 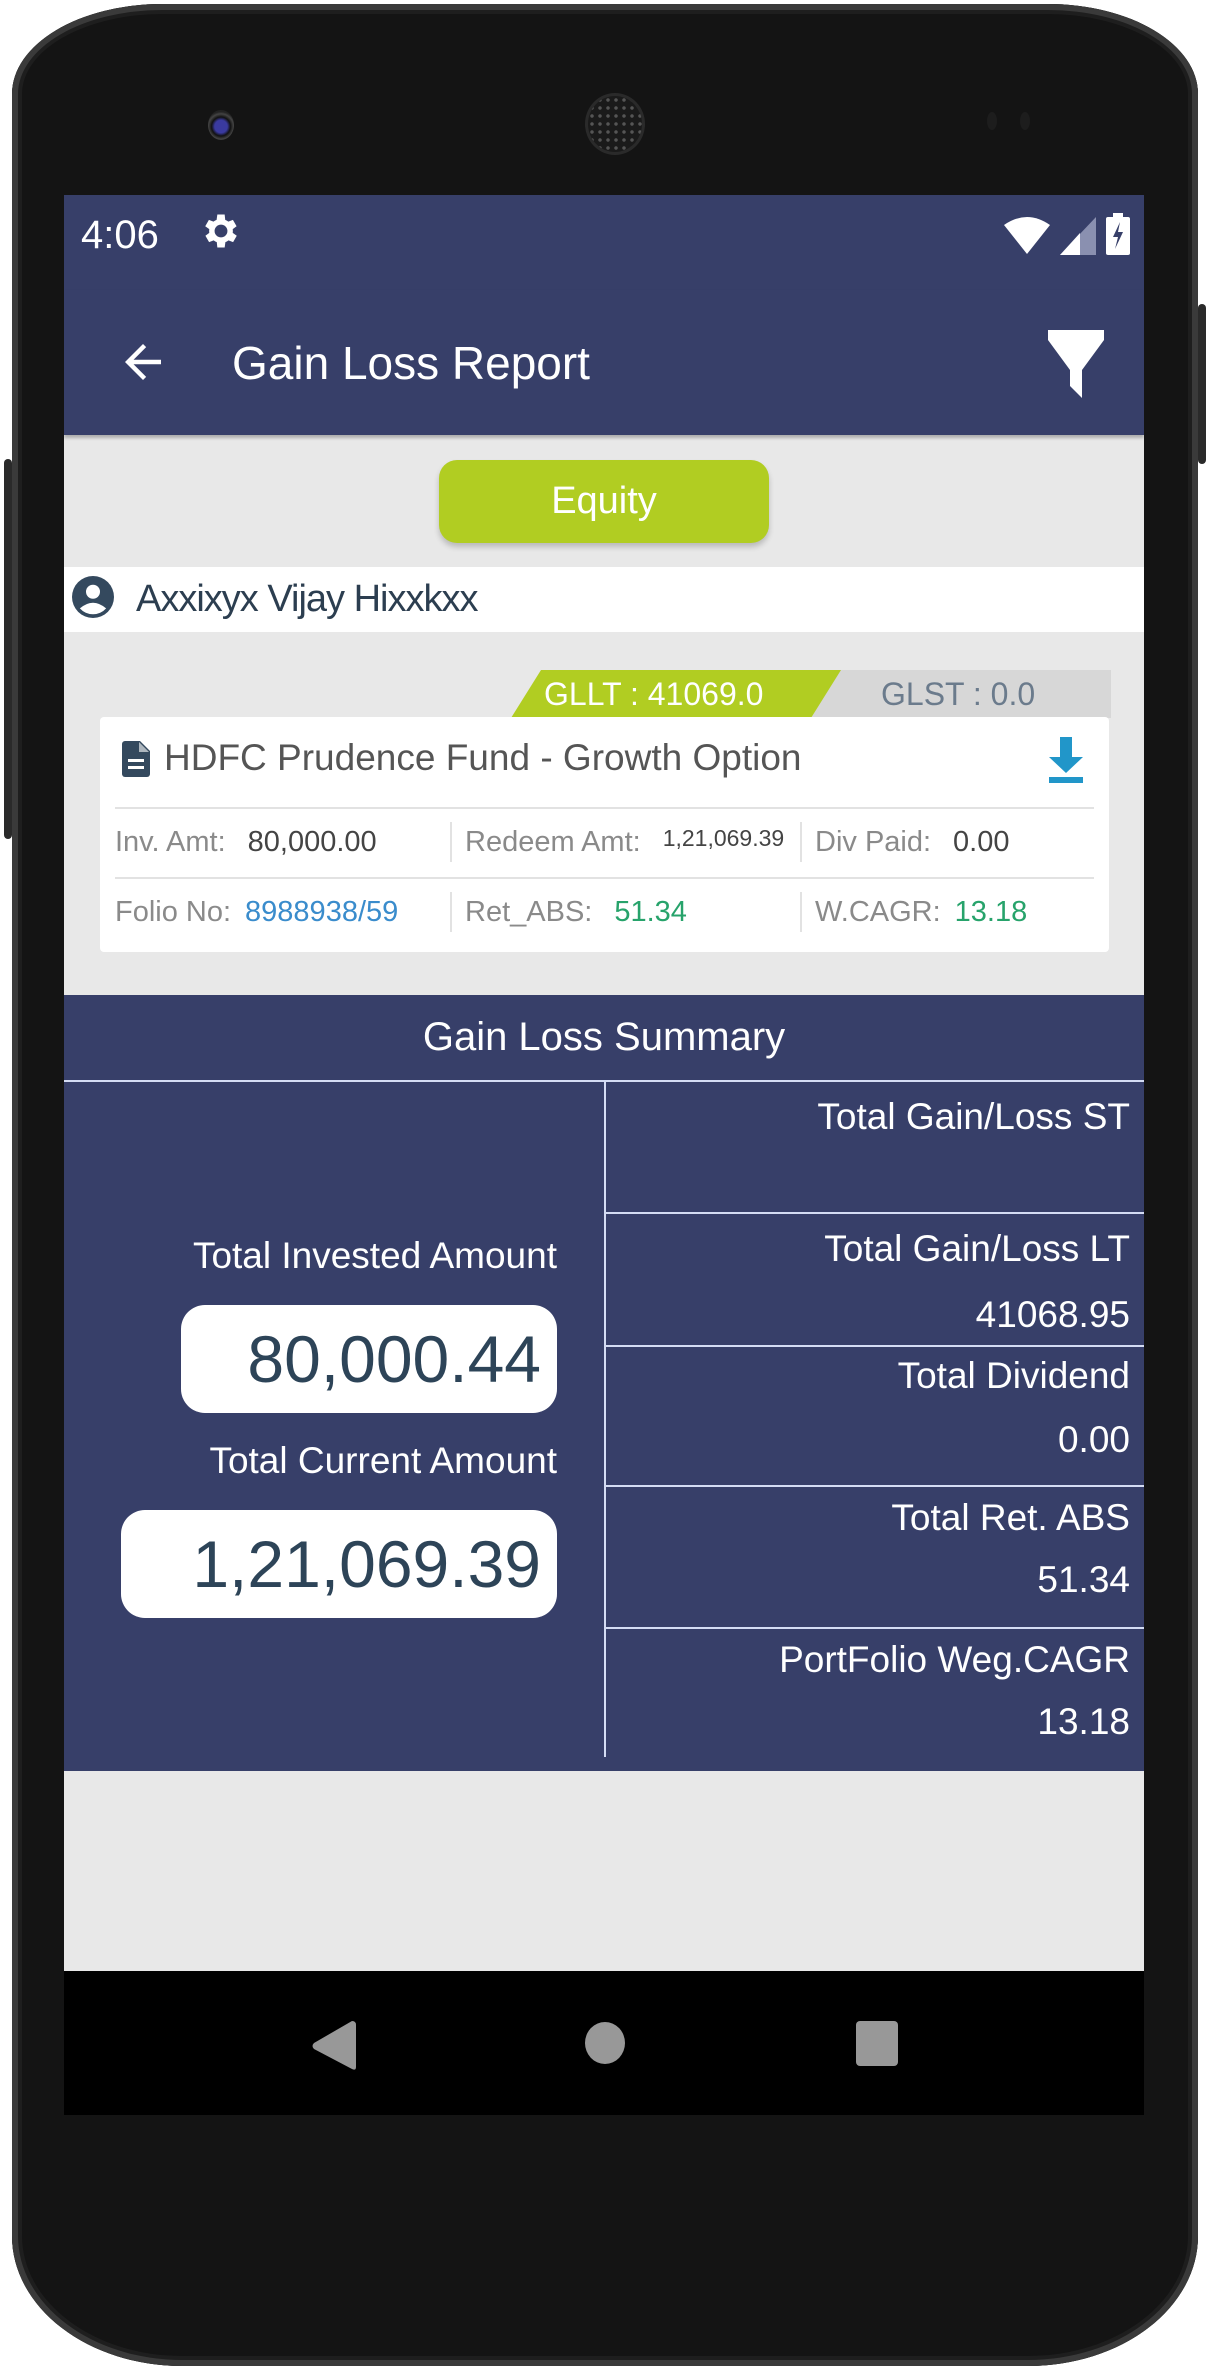 I want to click on redeem-amt-cell: Redeem Amt: 1,21,069.39, so click(x=625, y=842).